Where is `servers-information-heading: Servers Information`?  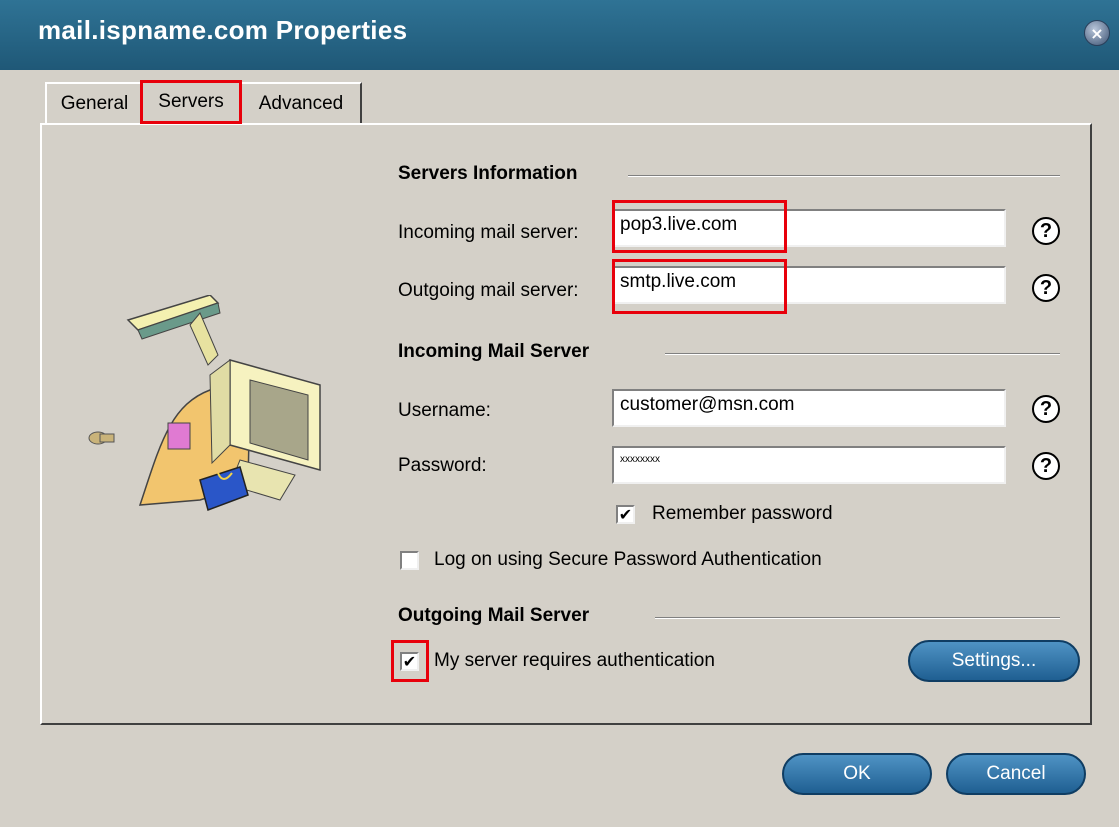 servers-information-heading: Servers Information is located at coordinates (488, 173).